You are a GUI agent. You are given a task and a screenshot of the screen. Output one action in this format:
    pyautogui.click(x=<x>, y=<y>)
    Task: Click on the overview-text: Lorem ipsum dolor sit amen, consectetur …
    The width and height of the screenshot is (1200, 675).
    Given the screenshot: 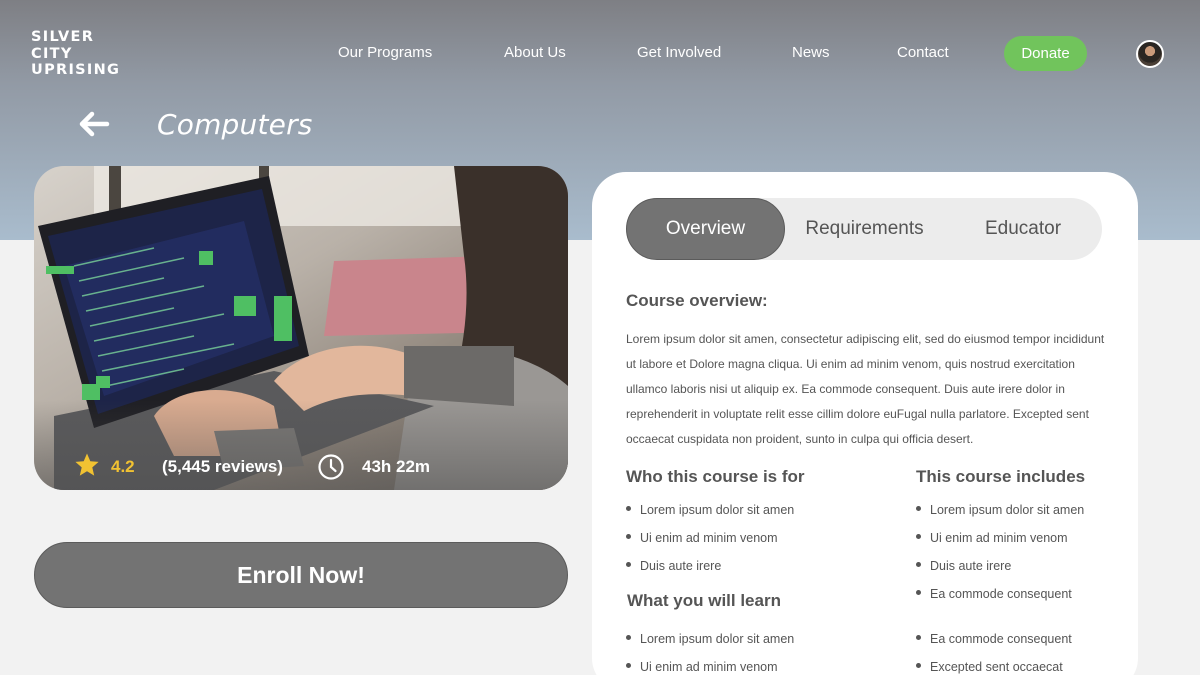 What is the action you would take?
    pyautogui.click(x=865, y=389)
    